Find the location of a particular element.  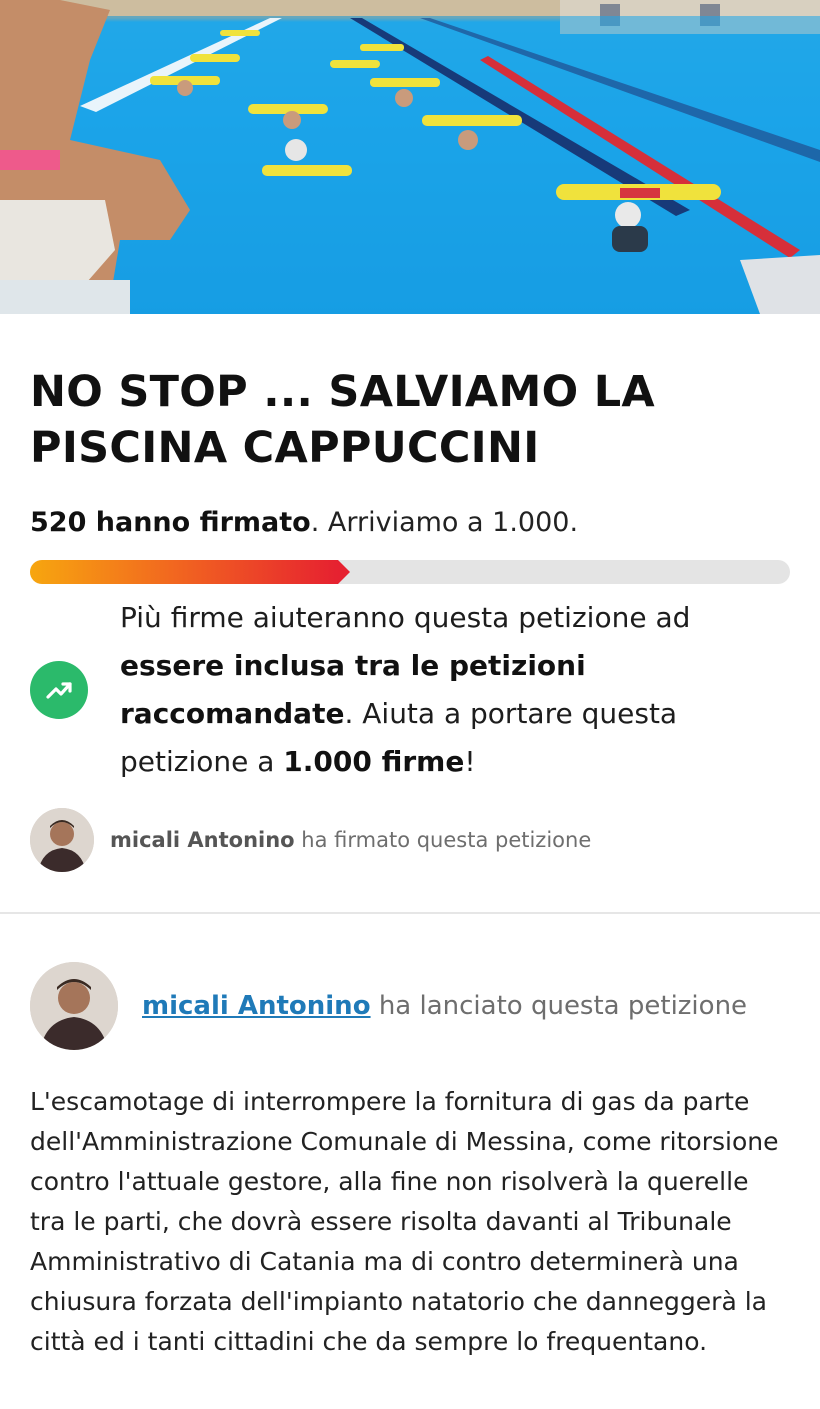

promo-bold-2: 1.000 firme is located at coordinates (374, 761).